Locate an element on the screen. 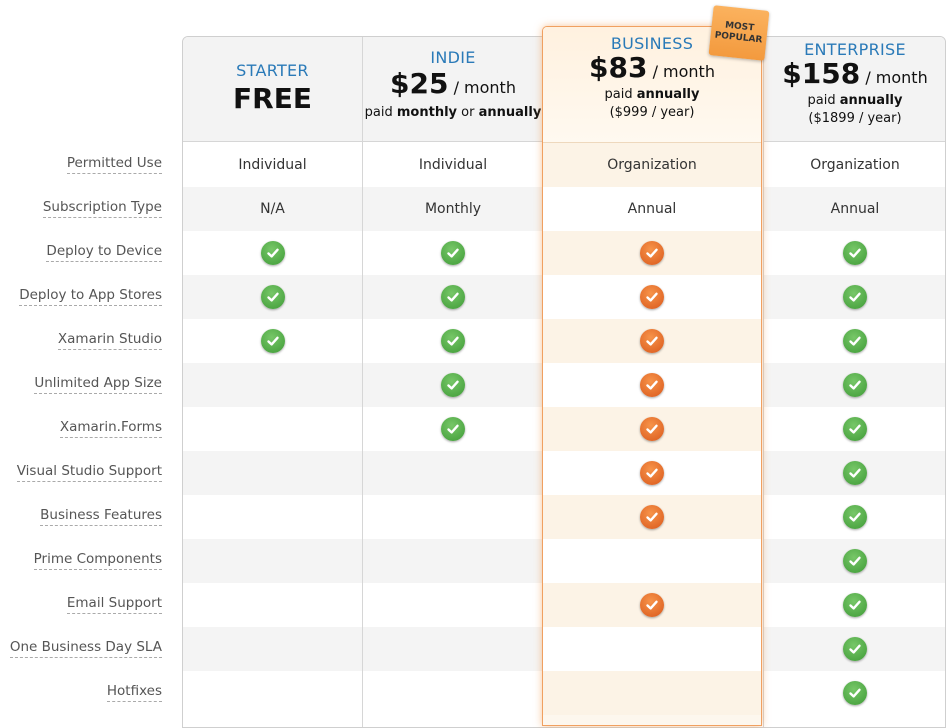 This screenshot has width=947, height=728. plan-header-starter: STARTER FREE is located at coordinates (272, 89).